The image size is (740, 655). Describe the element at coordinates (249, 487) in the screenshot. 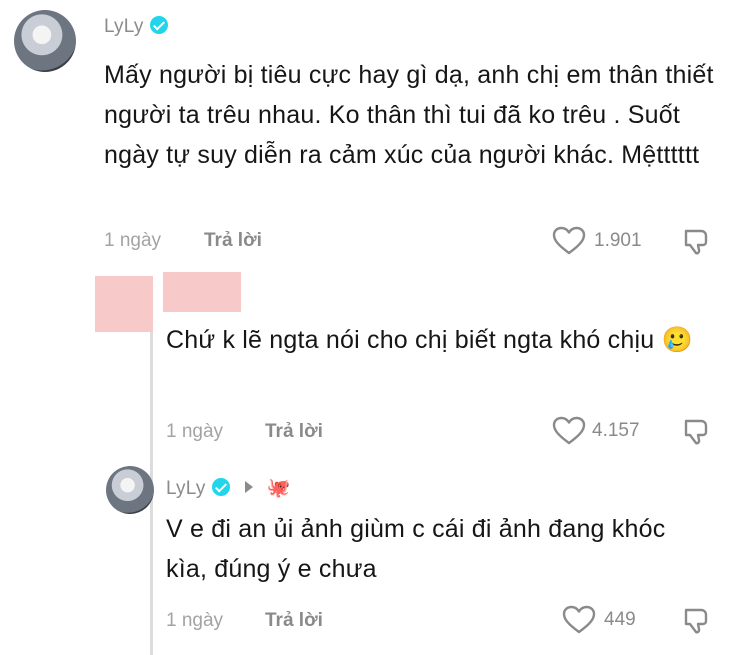

I see `play-arrow-icon` at that location.